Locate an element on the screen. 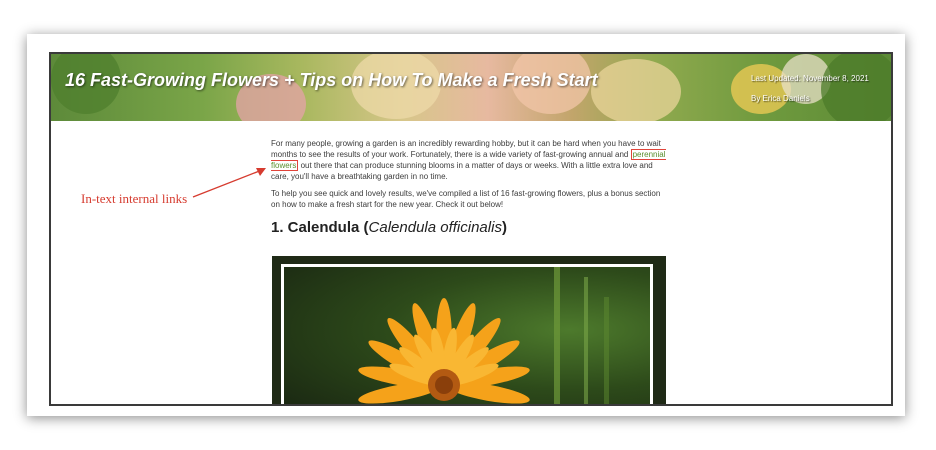 The height and width of the screenshot is (450, 936). annotation-label: In-text internal links is located at coordinates (134, 198).